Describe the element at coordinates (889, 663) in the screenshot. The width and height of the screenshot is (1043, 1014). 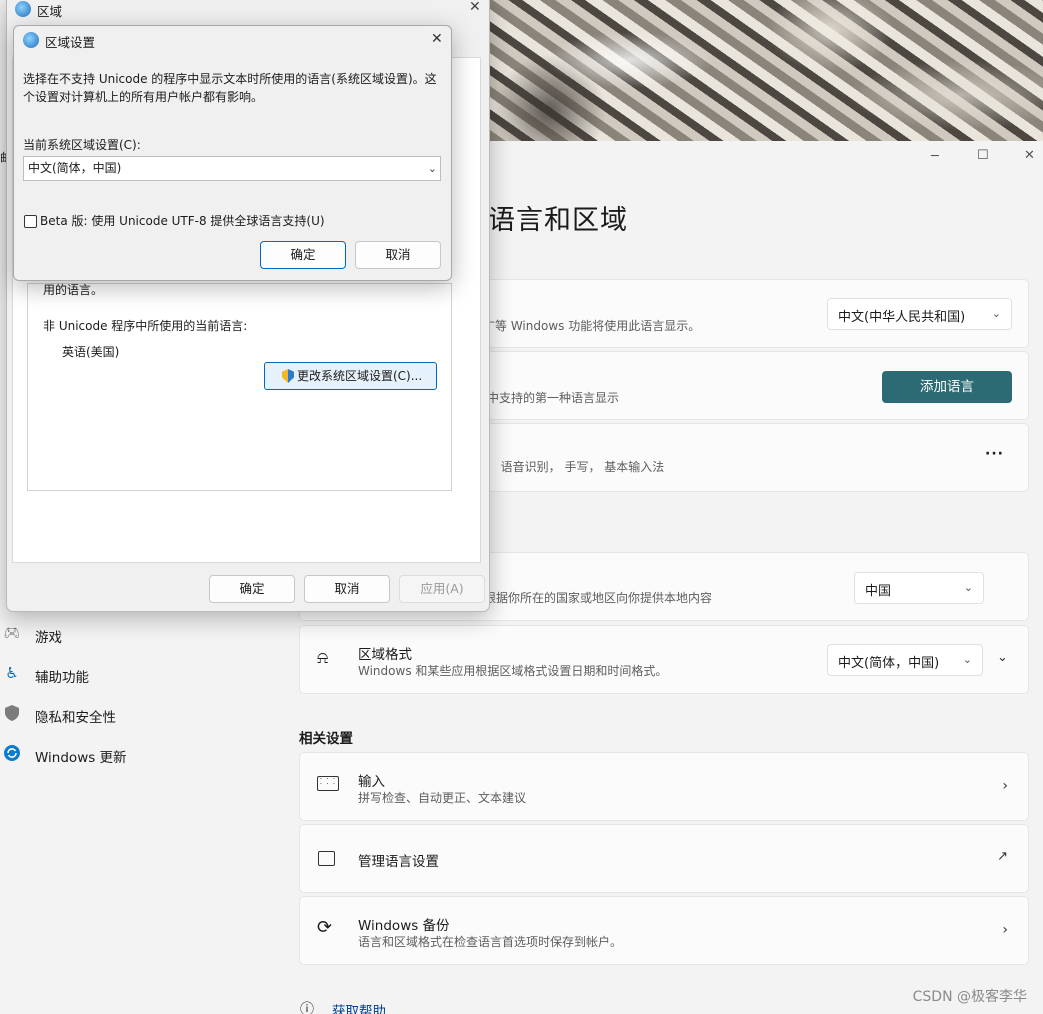
I see `dropdown-value: 中文(简体，中国)` at that location.